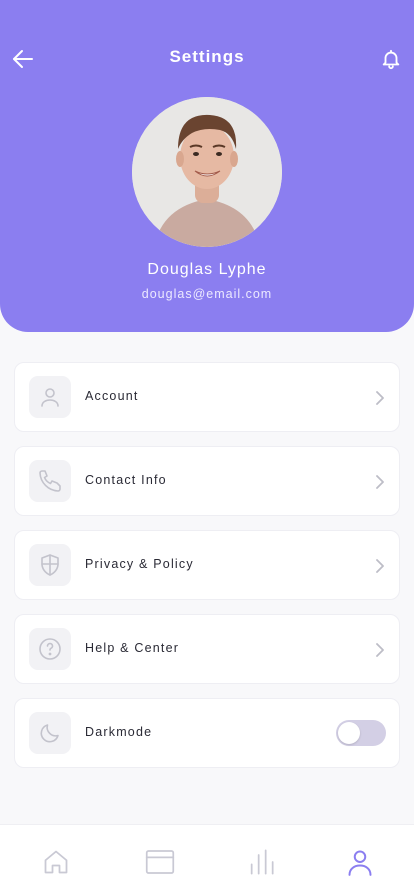 The width and height of the screenshot is (414, 896). I want to click on menu-item-help-center: Help & Center, so click(207, 649).